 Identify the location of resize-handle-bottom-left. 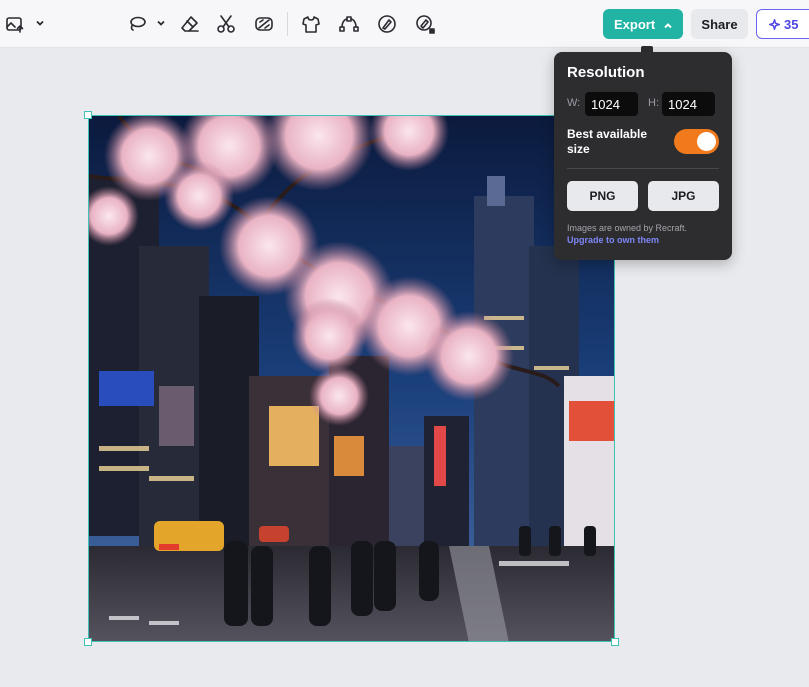
(88, 642).